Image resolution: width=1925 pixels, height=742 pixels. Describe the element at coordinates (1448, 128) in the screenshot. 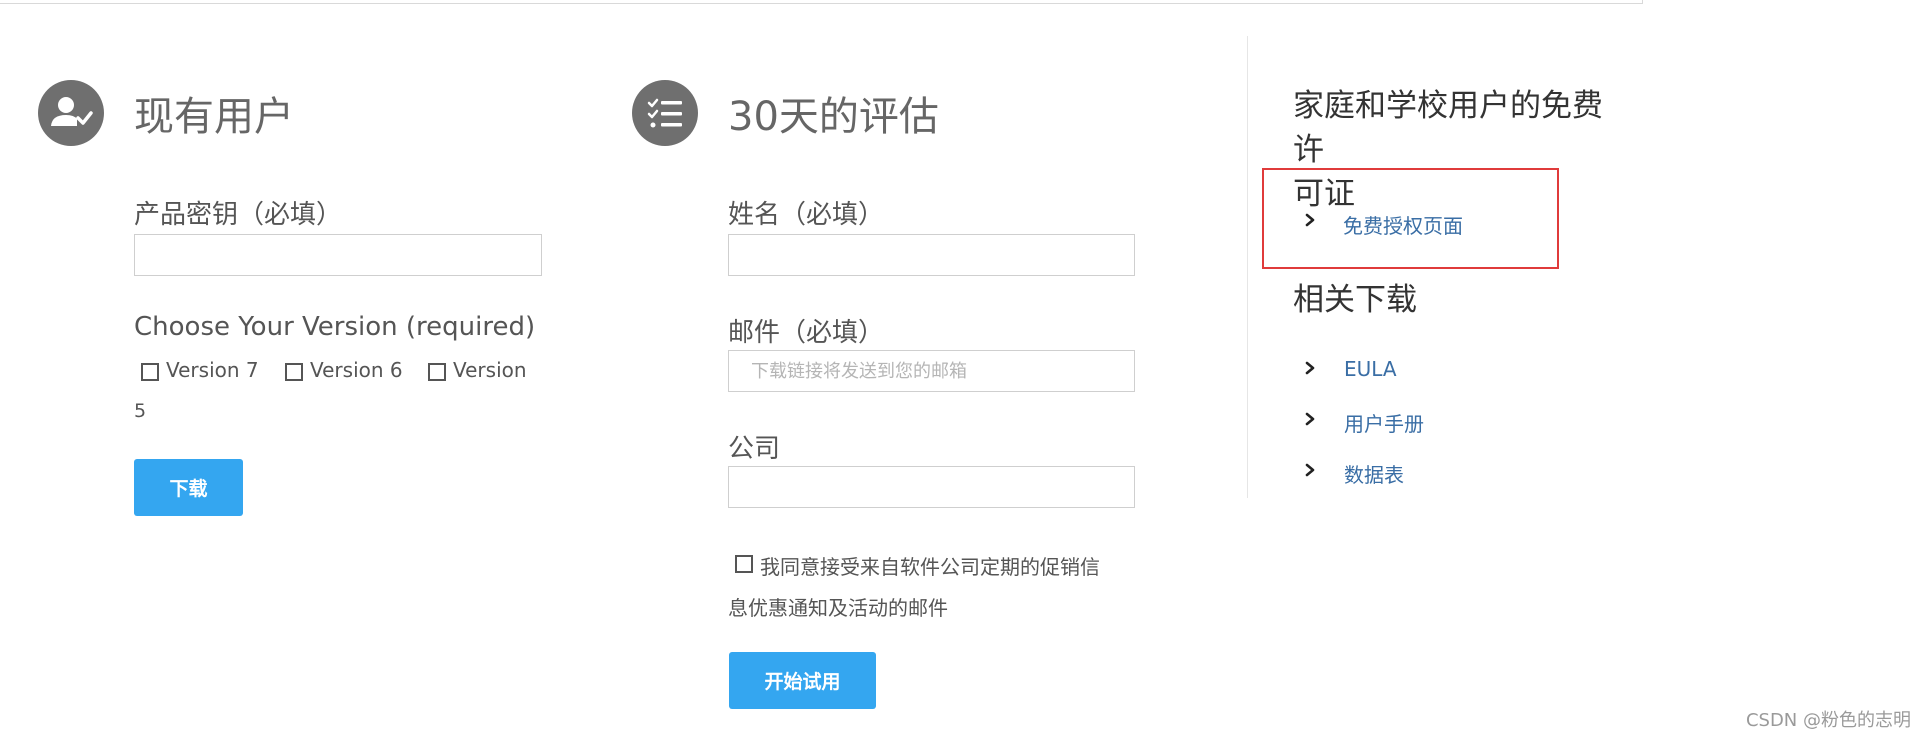

I see `free-license-heading-line1: 家庭和学校用户的免费许` at that location.